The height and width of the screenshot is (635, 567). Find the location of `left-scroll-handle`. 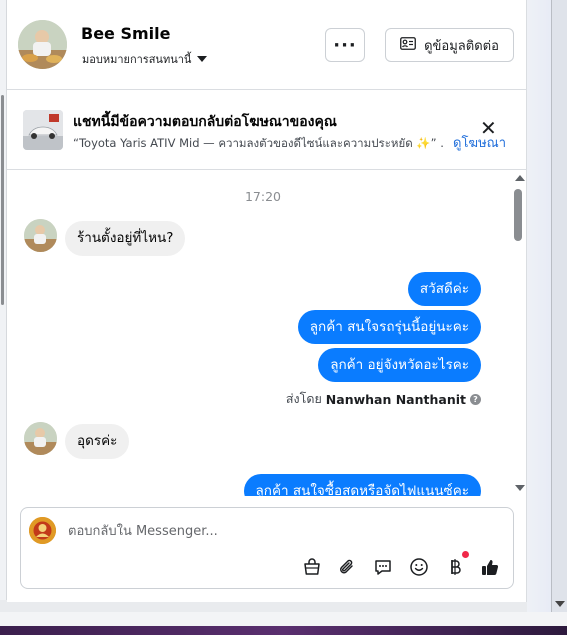

left-scroll-handle is located at coordinates (2, 200).